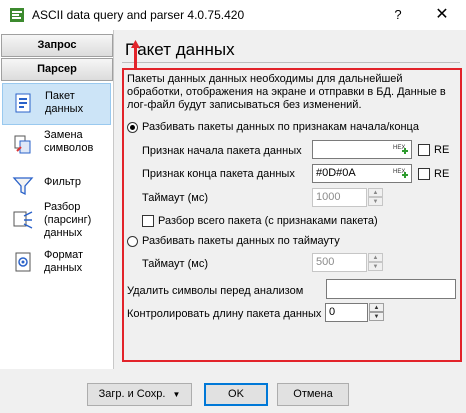 The height and width of the screenshot is (413, 466). Describe the element at coordinates (222, 151) in the screenshot. I see `start-marker-label: Признак начала пакета данных` at that location.